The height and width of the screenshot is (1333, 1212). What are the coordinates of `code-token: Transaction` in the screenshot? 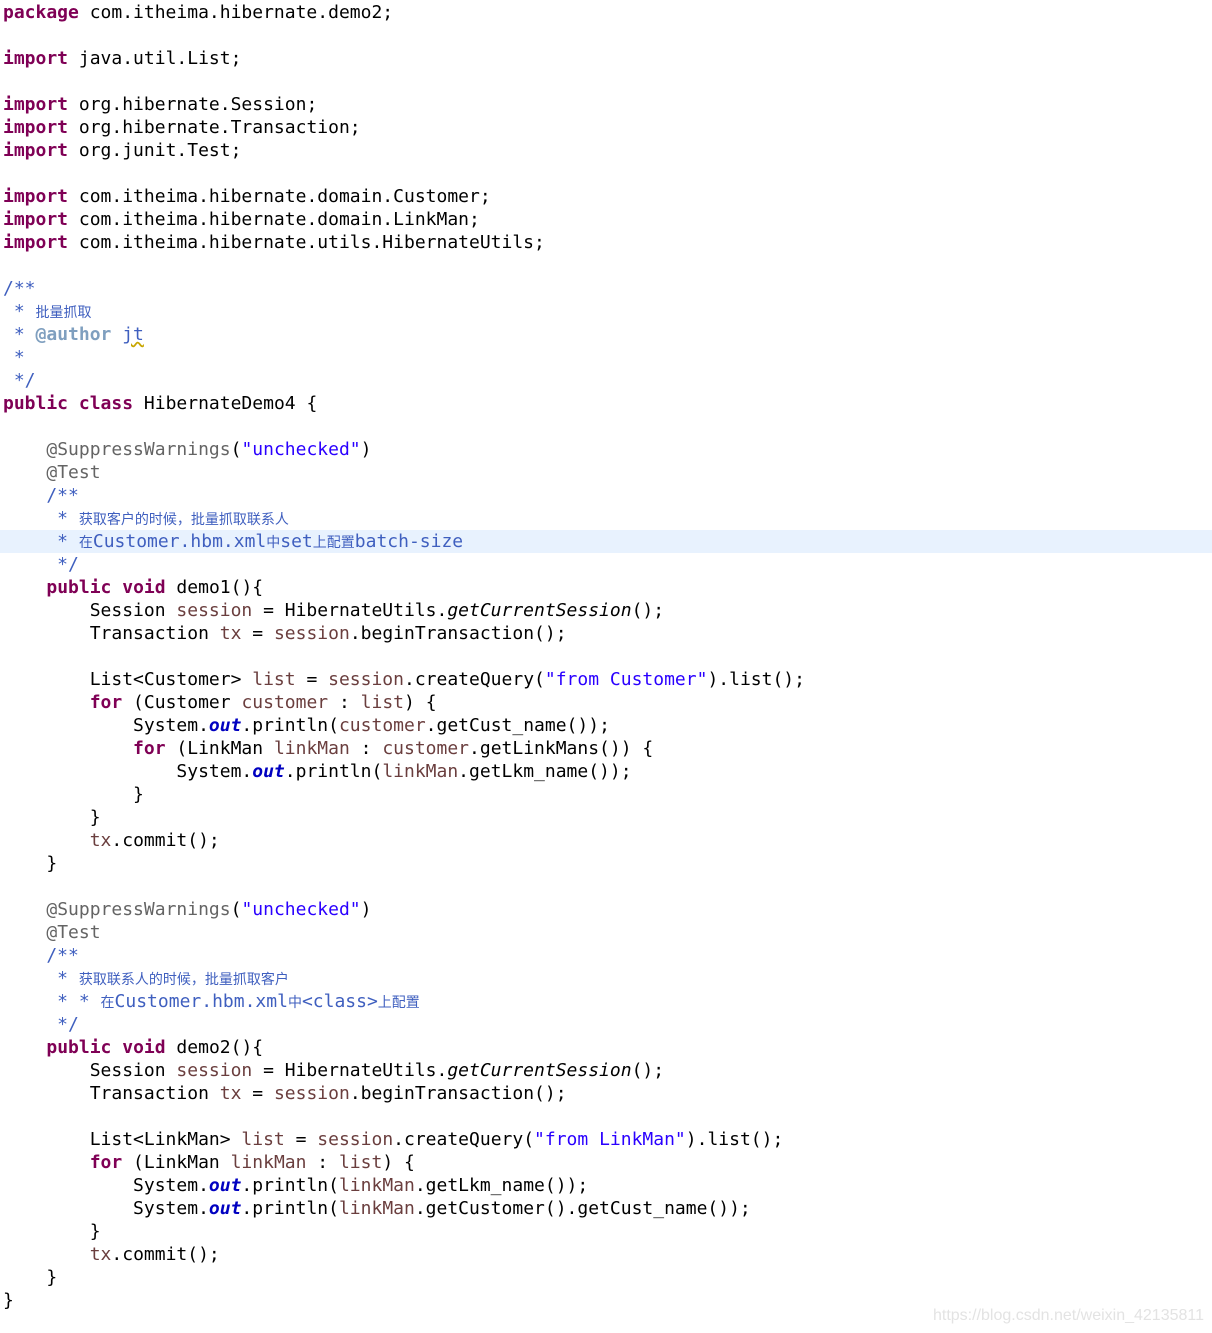 It's located at (111, 633).